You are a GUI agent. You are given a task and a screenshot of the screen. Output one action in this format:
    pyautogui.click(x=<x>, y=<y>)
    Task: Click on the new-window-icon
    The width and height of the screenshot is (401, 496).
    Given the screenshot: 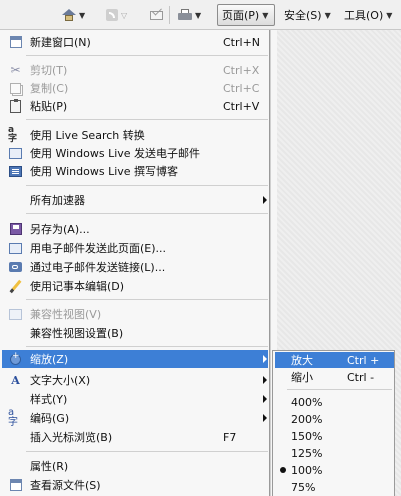 What is the action you would take?
    pyautogui.click(x=15, y=42)
    